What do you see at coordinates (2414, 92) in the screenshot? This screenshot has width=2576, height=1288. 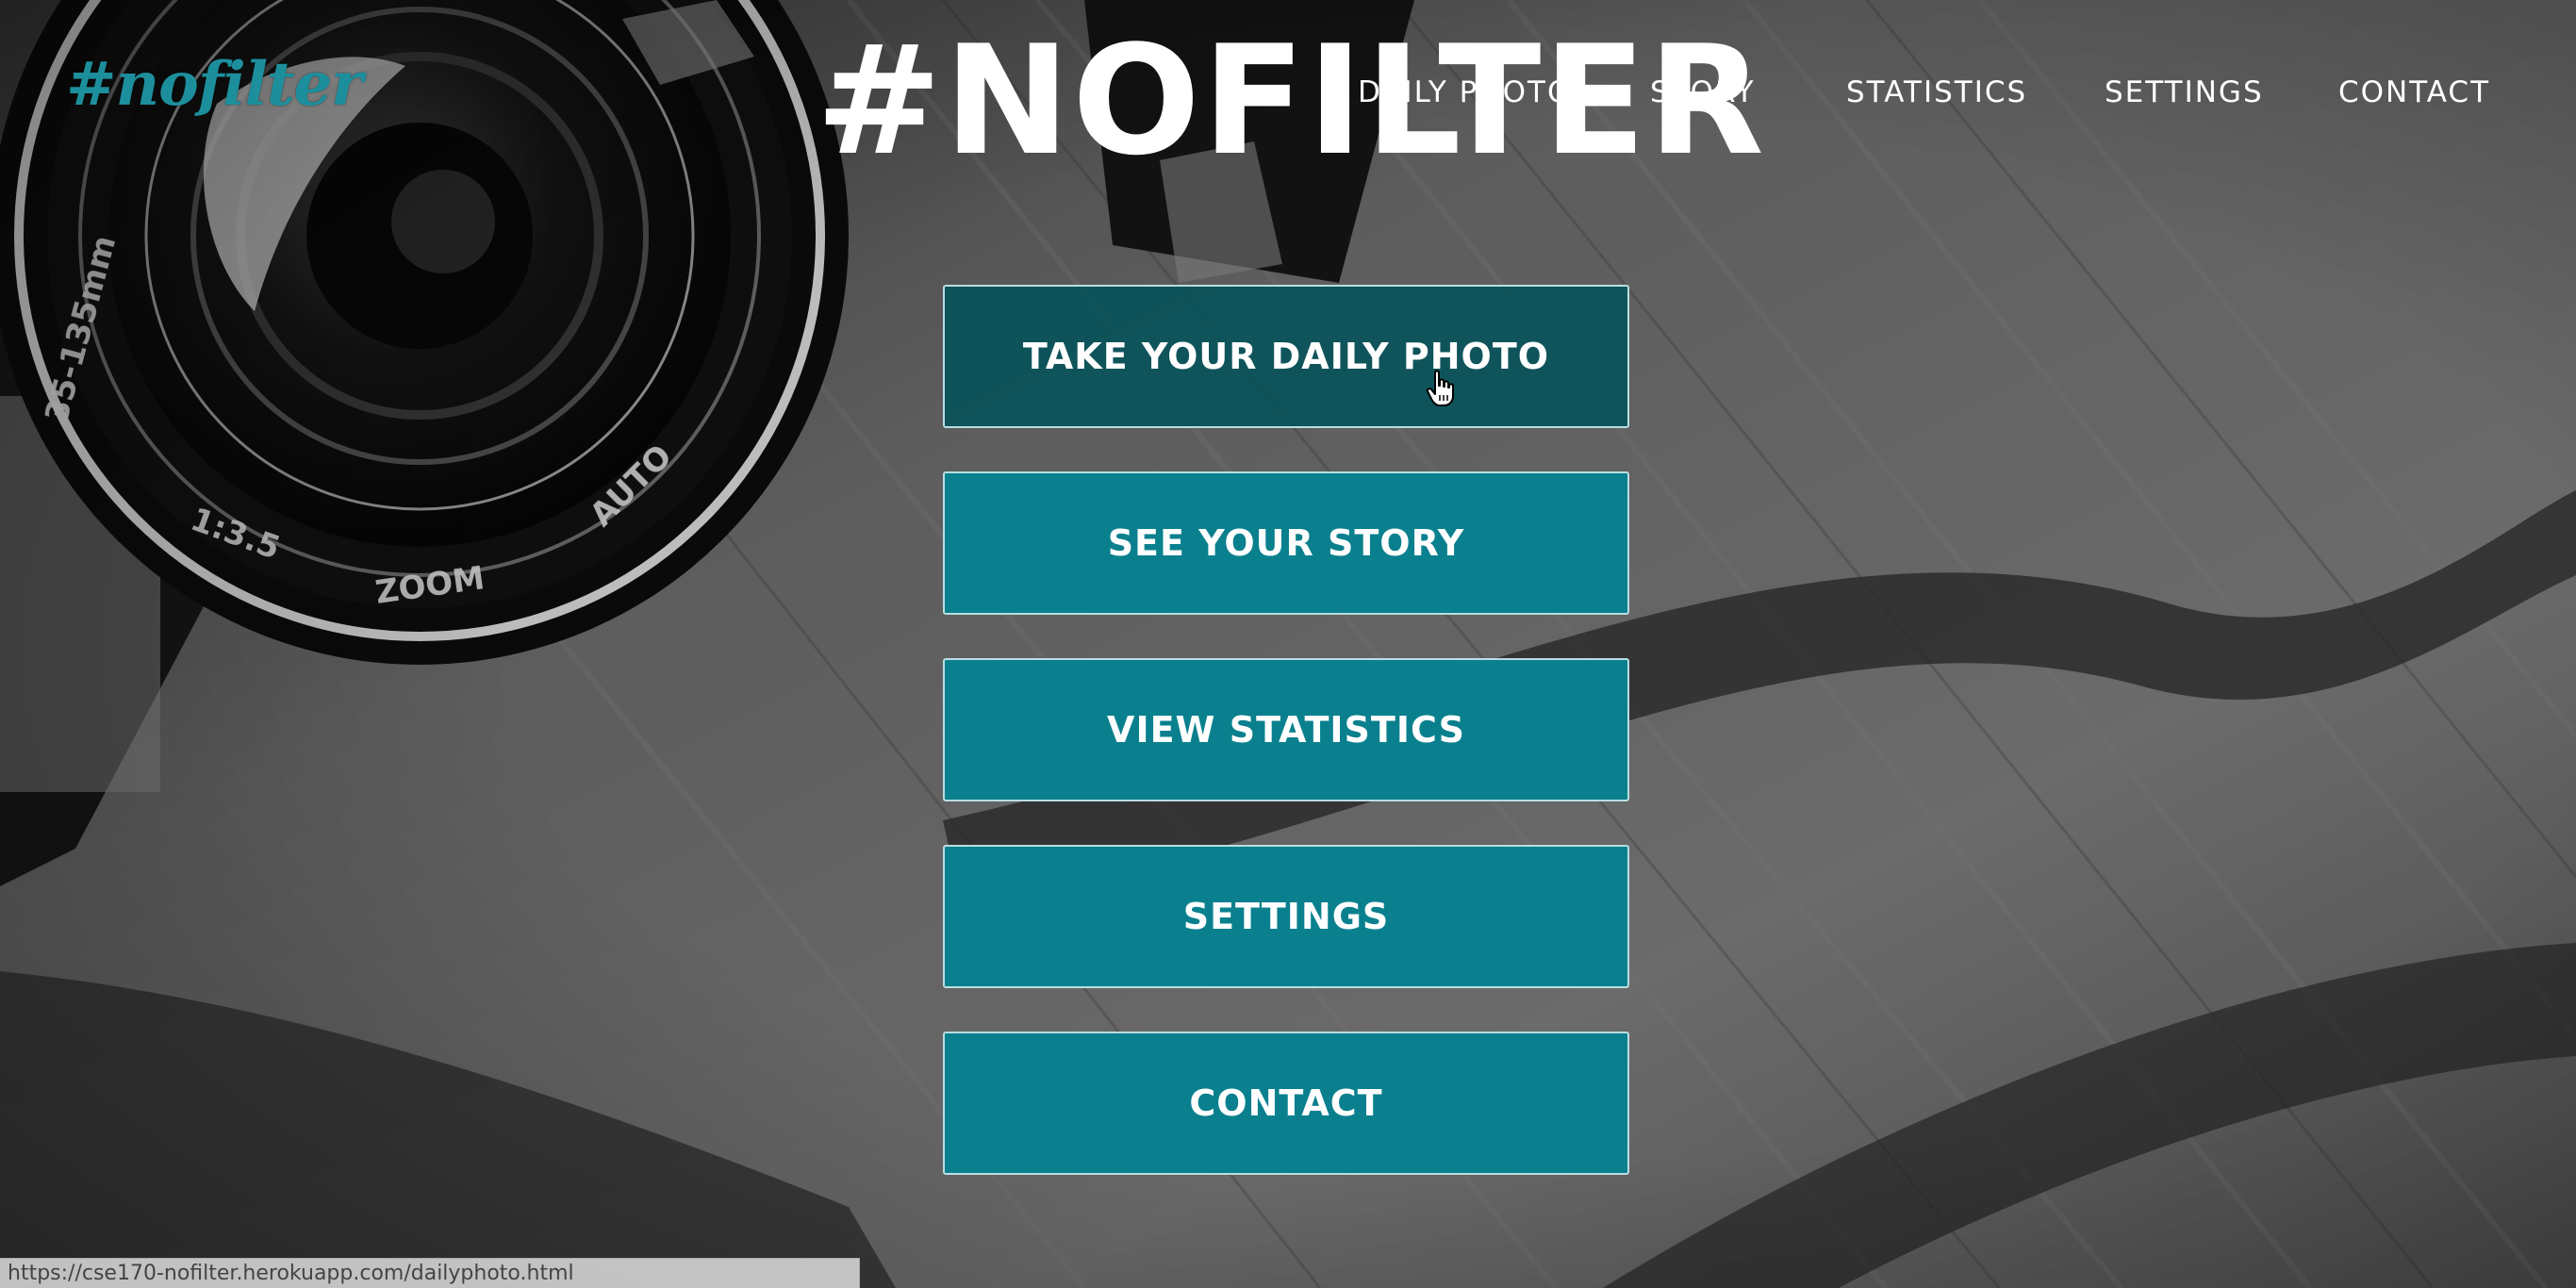 I see `nav-contact: CONTACT` at bounding box center [2414, 92].